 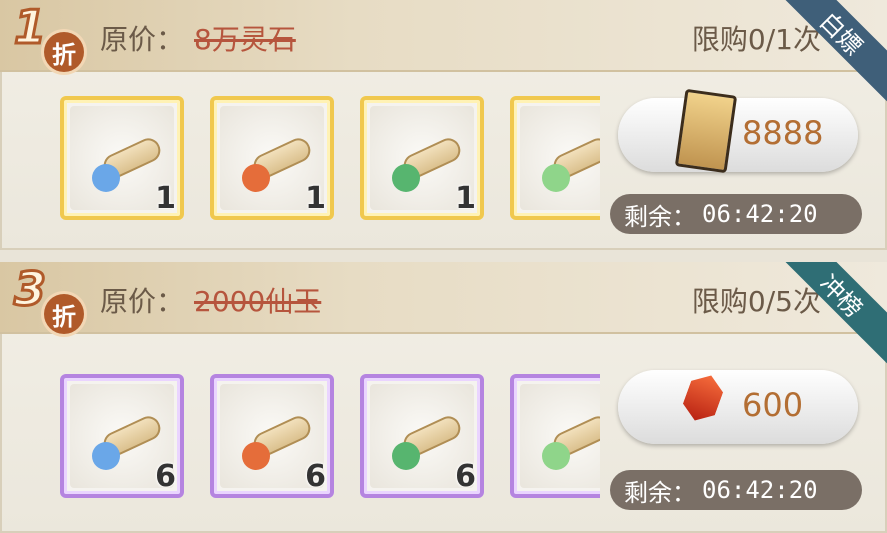 I want to click on buy-price: 8888, so click(x=783, y=133).